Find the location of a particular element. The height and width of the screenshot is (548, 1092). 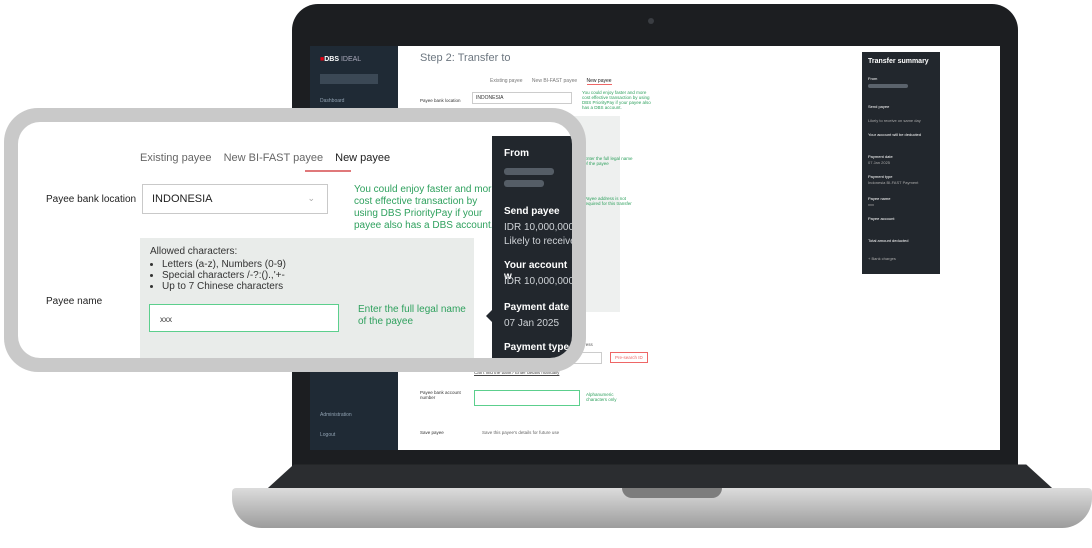

laptop-keyboard is located at coordinates (660, 477).